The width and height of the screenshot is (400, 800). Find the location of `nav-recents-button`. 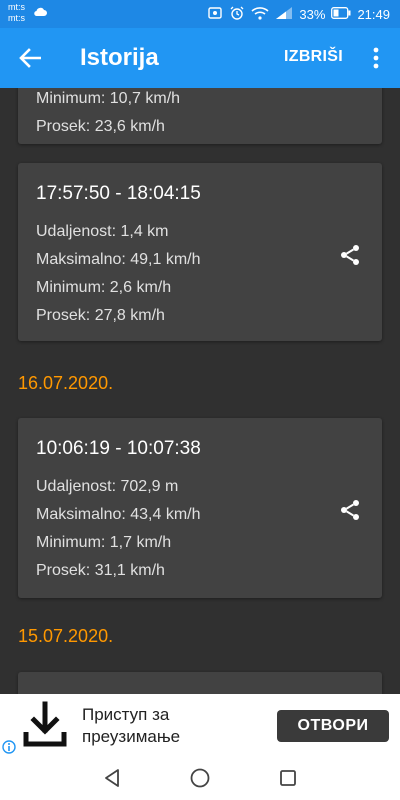

nav-recents-button is located at coordinates (288, 778).